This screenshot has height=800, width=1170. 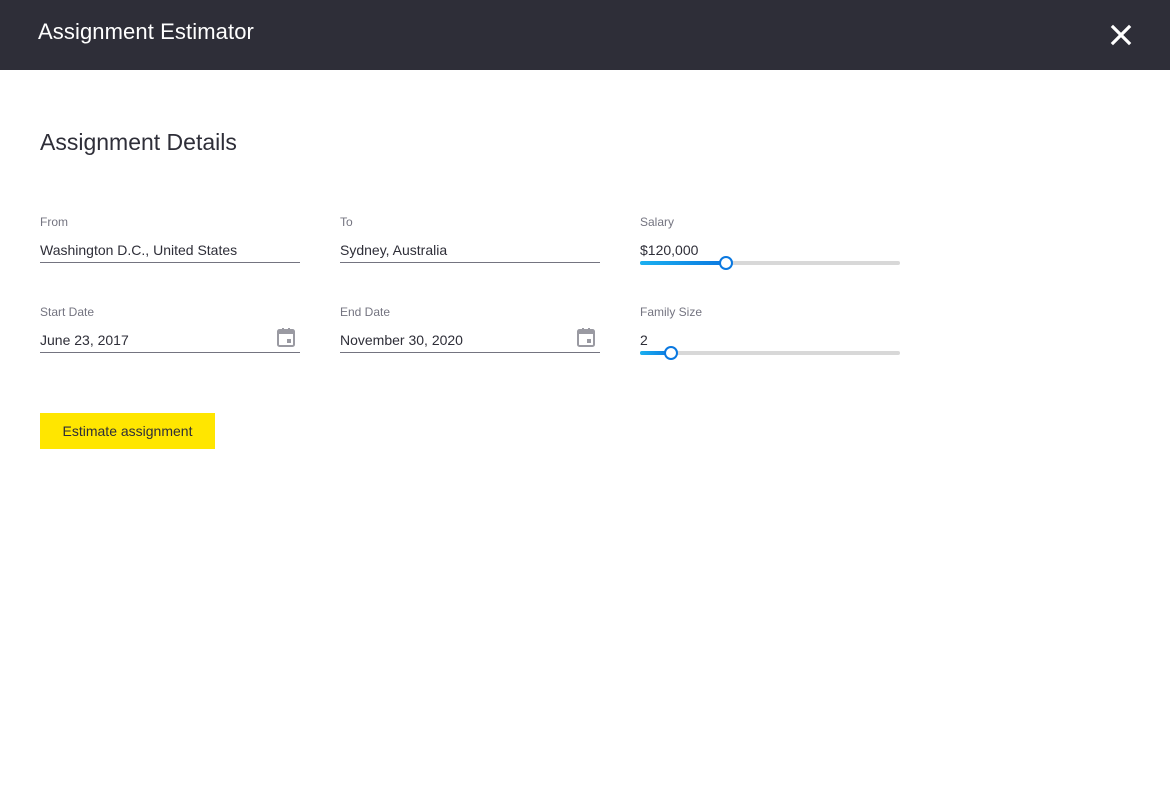 What do you see at coordinates (365, 312) in the screenshot?
I see `end-date-label: End Date` at bounding box center [365, 312].